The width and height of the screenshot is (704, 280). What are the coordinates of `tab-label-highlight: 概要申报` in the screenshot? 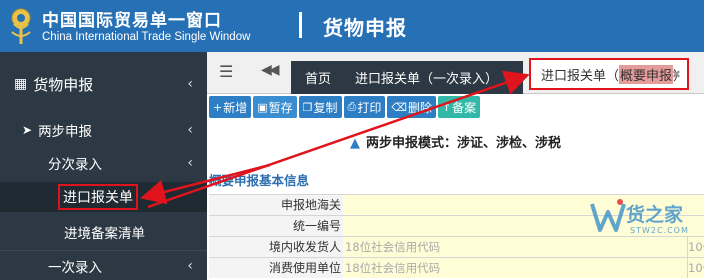 It's located at (646, 74).